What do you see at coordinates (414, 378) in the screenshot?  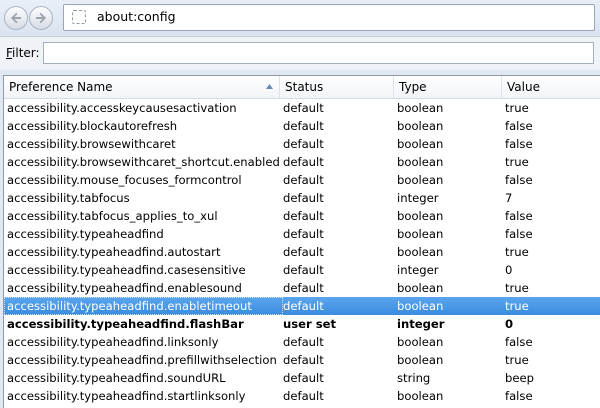 I see `type-cell: string` at bounding box center [414, 378].